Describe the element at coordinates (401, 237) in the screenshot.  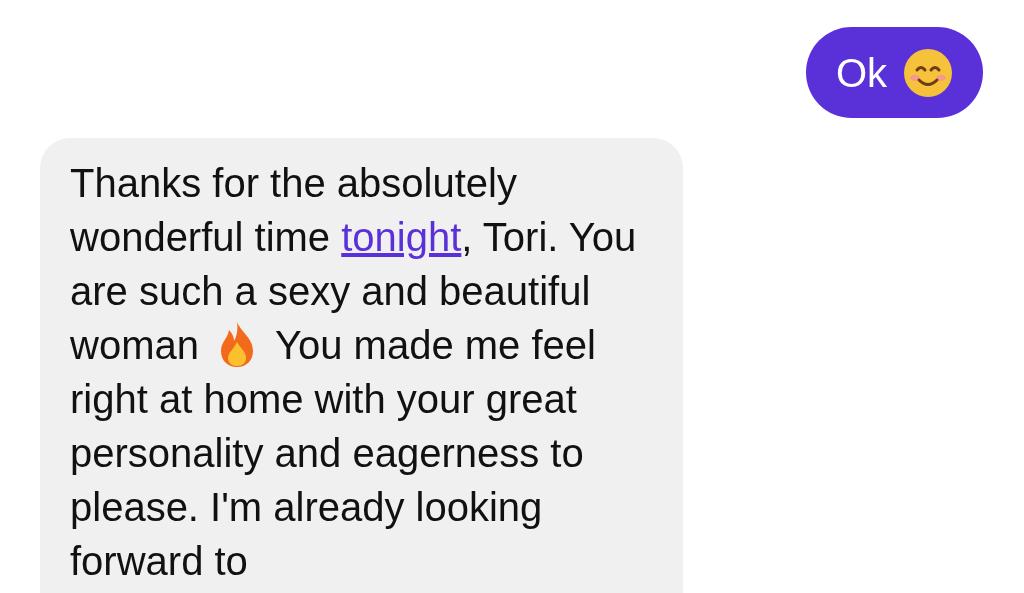
I see `link: tonight` at that location.